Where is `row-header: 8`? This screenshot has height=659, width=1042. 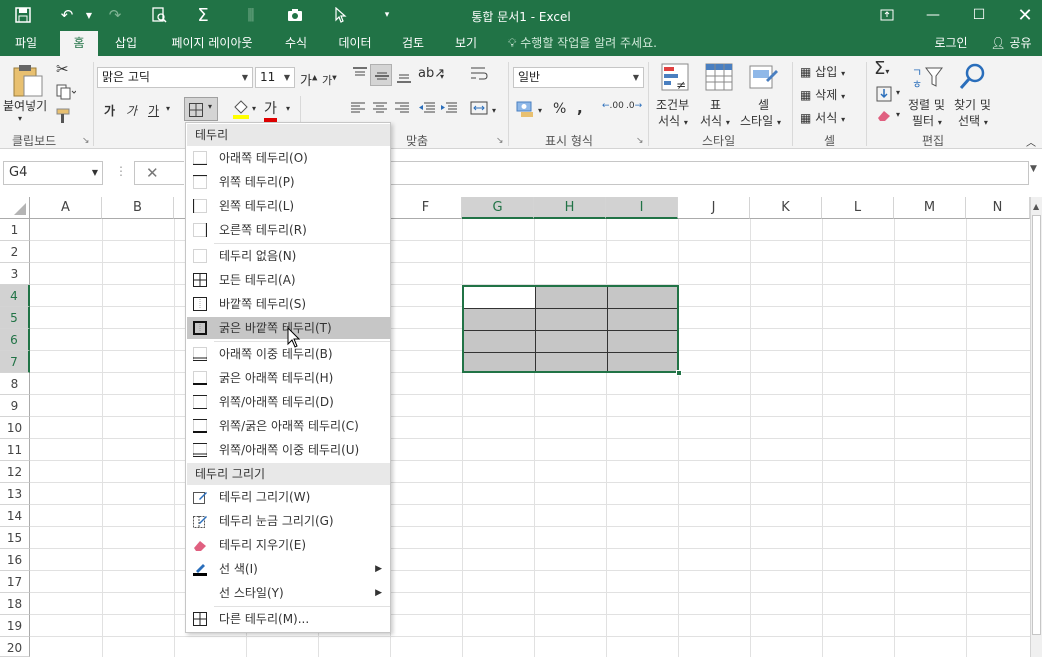 row-header: 8 is located at coordinates (15, 384).